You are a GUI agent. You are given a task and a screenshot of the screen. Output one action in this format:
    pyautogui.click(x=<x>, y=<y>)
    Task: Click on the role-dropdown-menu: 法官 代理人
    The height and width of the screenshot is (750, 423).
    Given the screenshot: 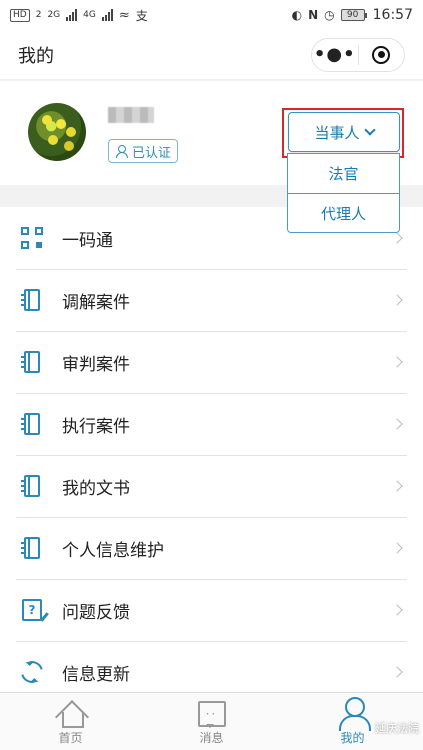 What is the action you would take?
    pyautogui.click(x=343, y=193)
    